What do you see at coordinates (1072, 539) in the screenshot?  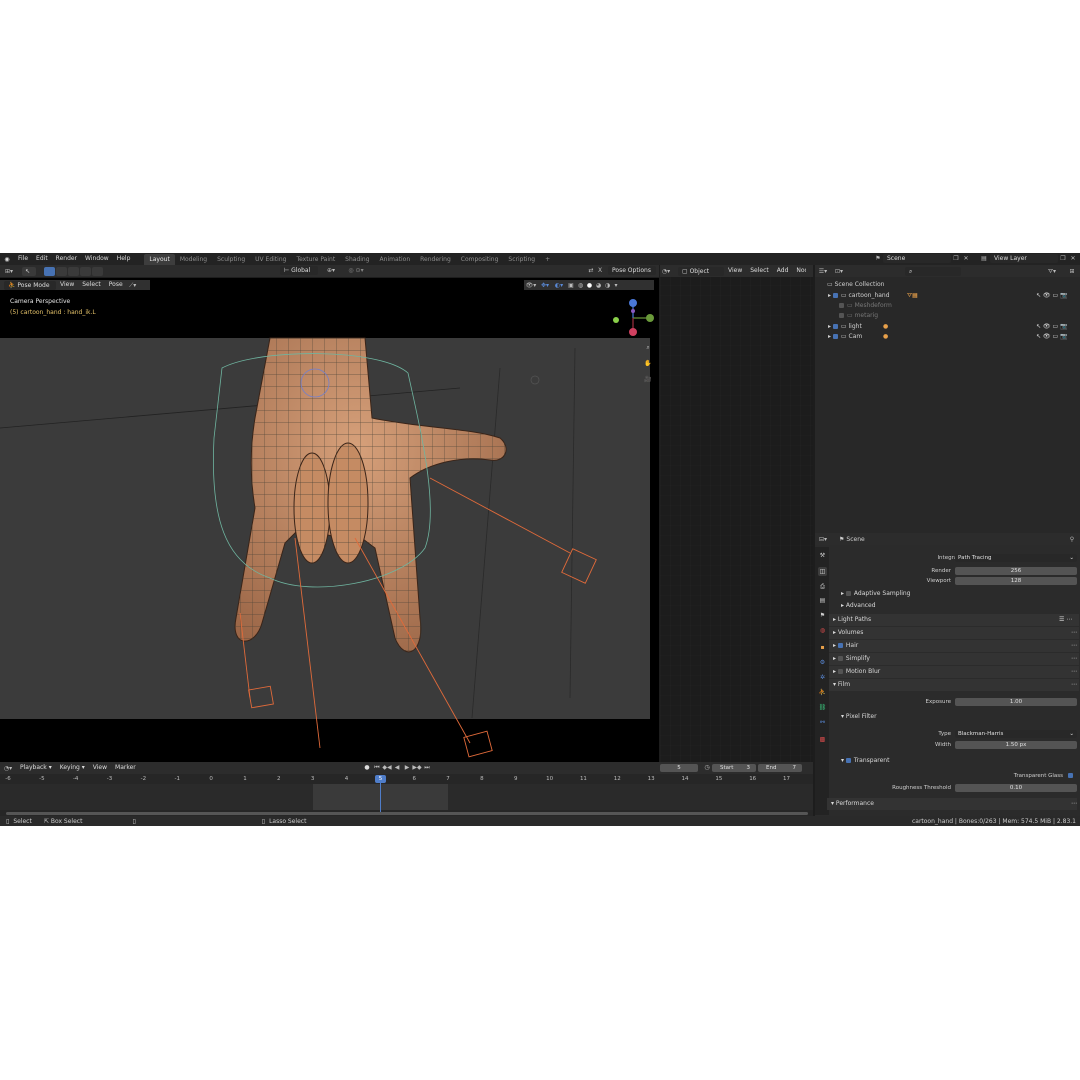 I see `pin-icon: ⚲` at bounding box center [1072, 539].